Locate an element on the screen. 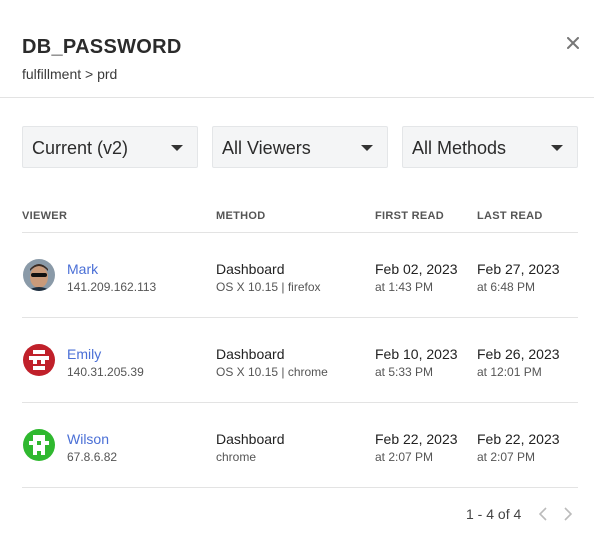 This screenshot has width=594, height=549. last-read-time: at 12:01 PM is located at coordinates (509, 372).